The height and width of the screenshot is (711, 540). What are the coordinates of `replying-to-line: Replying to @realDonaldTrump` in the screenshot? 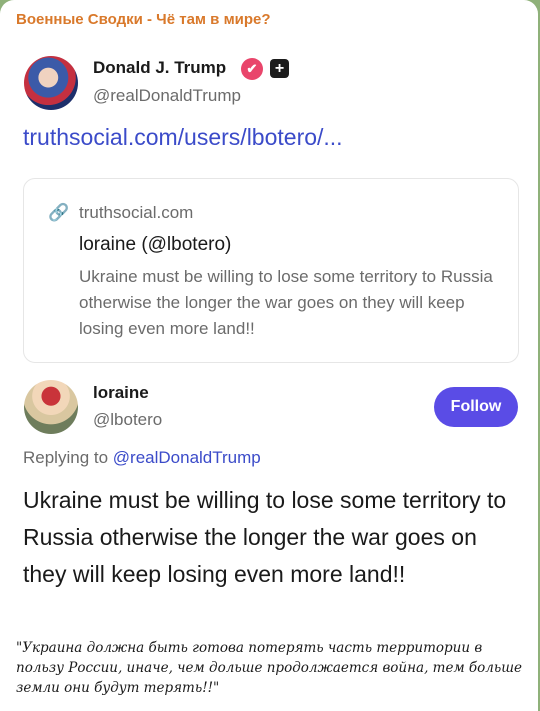 It's located at (142, 458).